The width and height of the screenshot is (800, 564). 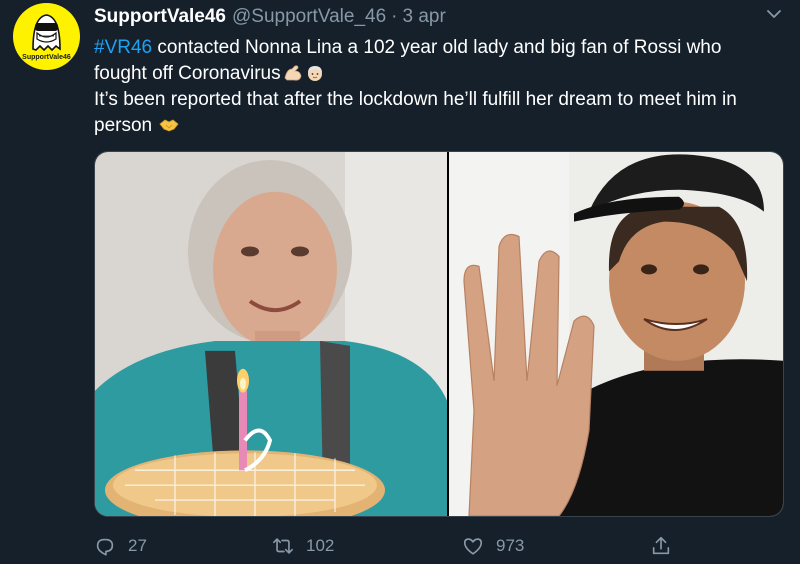 What do you see at coordinates (293, 73) in the screenshot?
I see `flexed-biceps-emoji` at bounding box center [293, 73].